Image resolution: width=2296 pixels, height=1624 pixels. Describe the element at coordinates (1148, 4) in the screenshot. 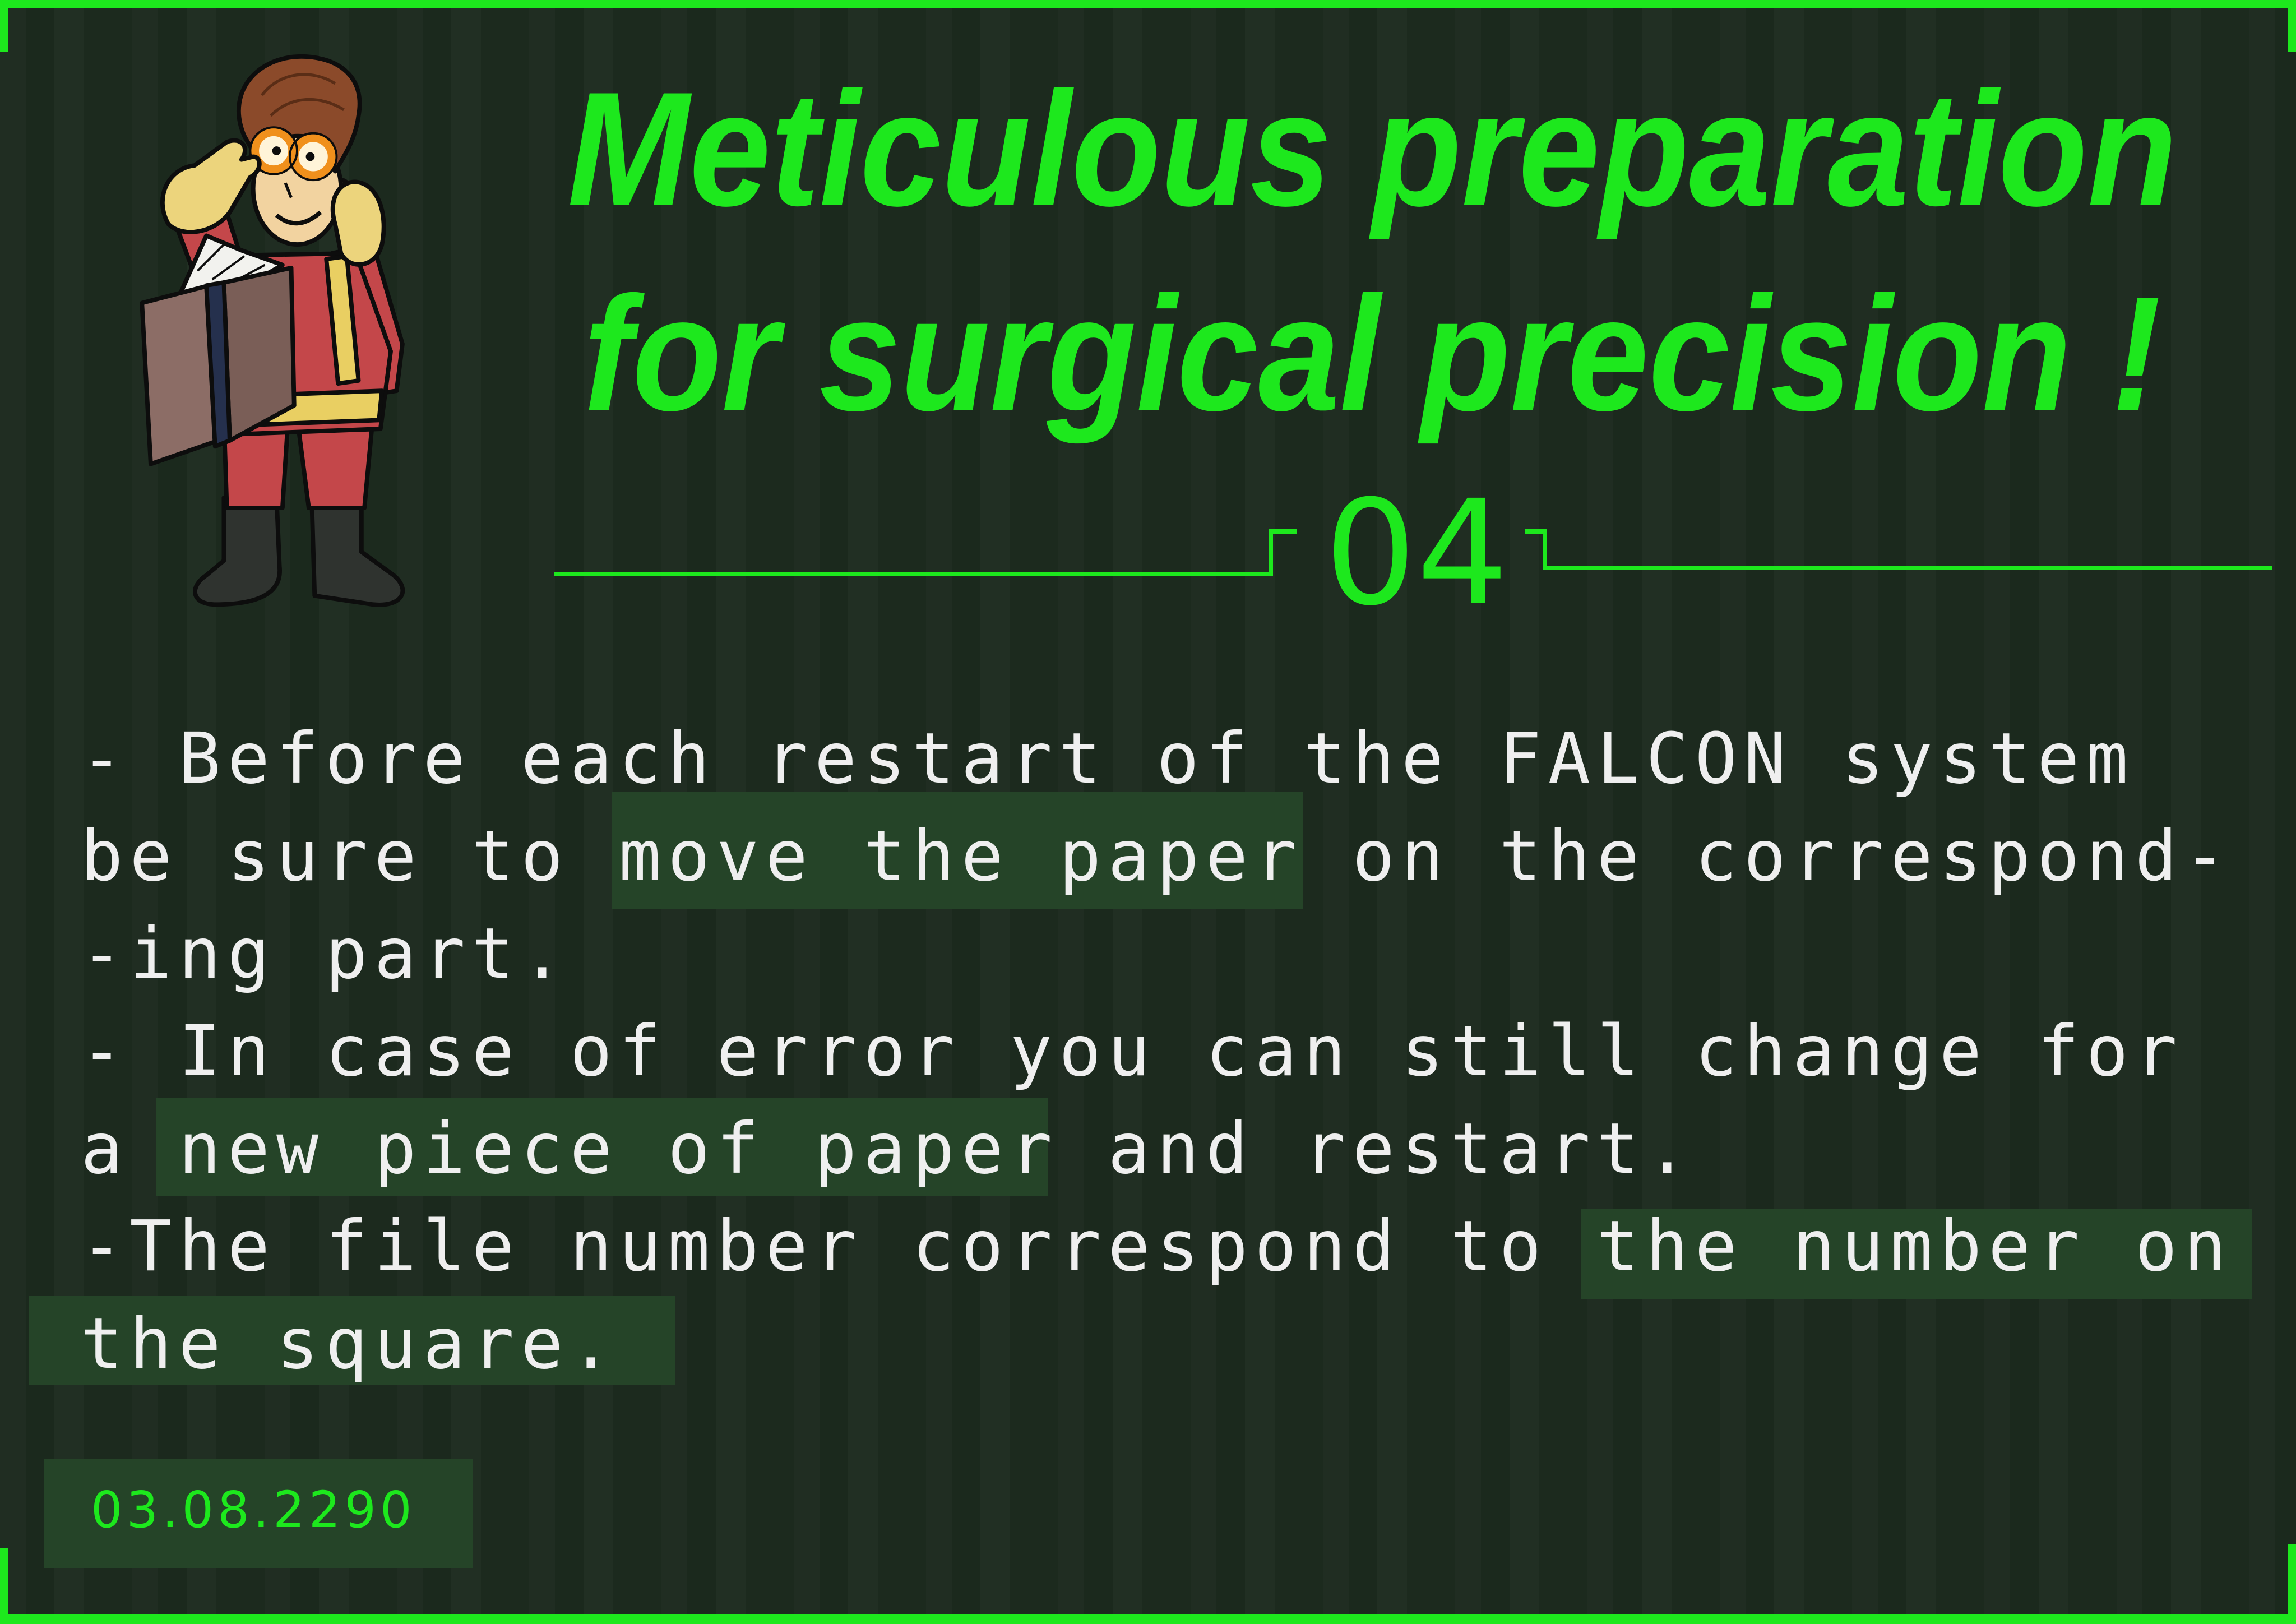

I see `frame-top-border` at that location.